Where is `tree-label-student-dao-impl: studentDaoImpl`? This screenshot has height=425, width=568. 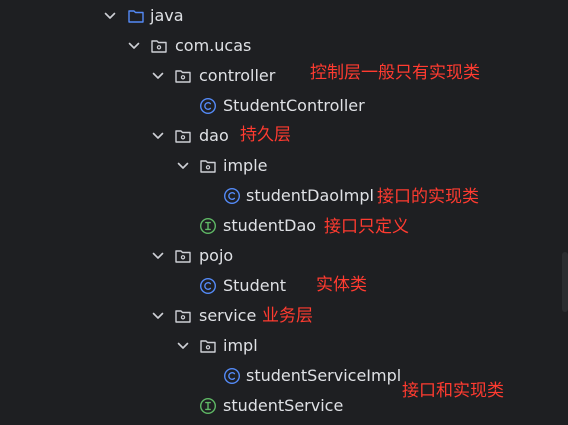
tree-label-student-dao-impl: studentDaoImpl is located at coordinates (310, 195).